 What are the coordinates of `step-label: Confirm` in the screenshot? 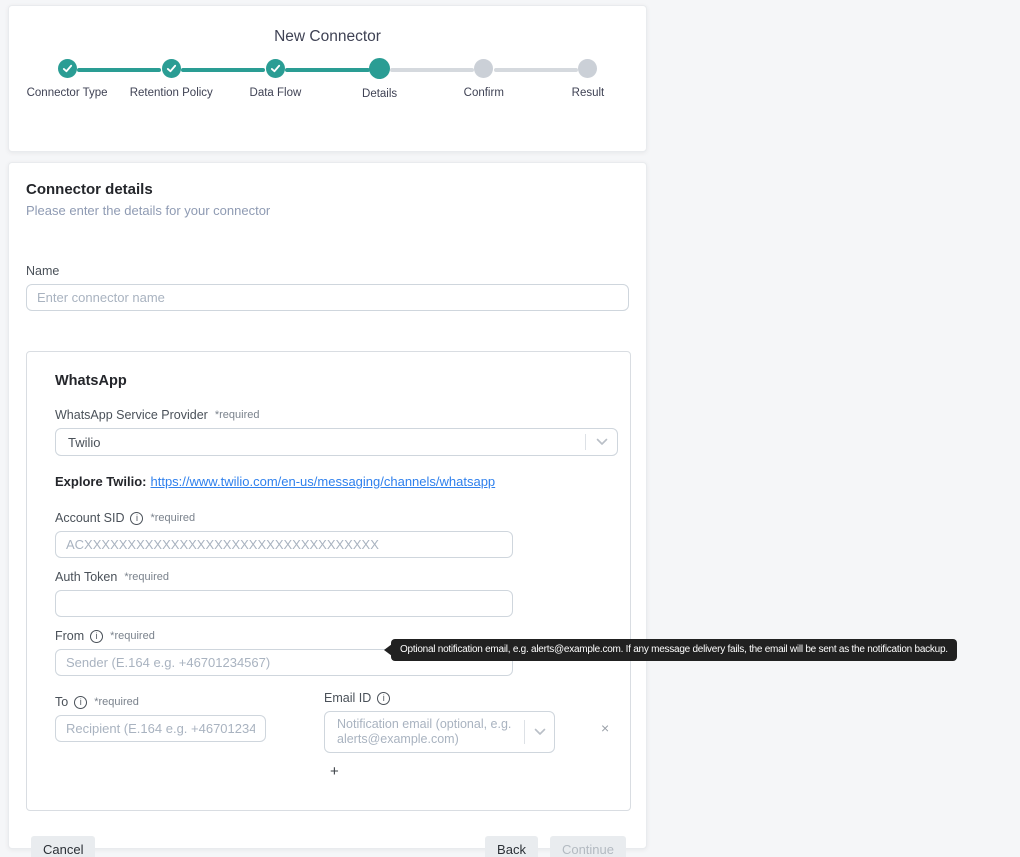 It's located at (483, 93).